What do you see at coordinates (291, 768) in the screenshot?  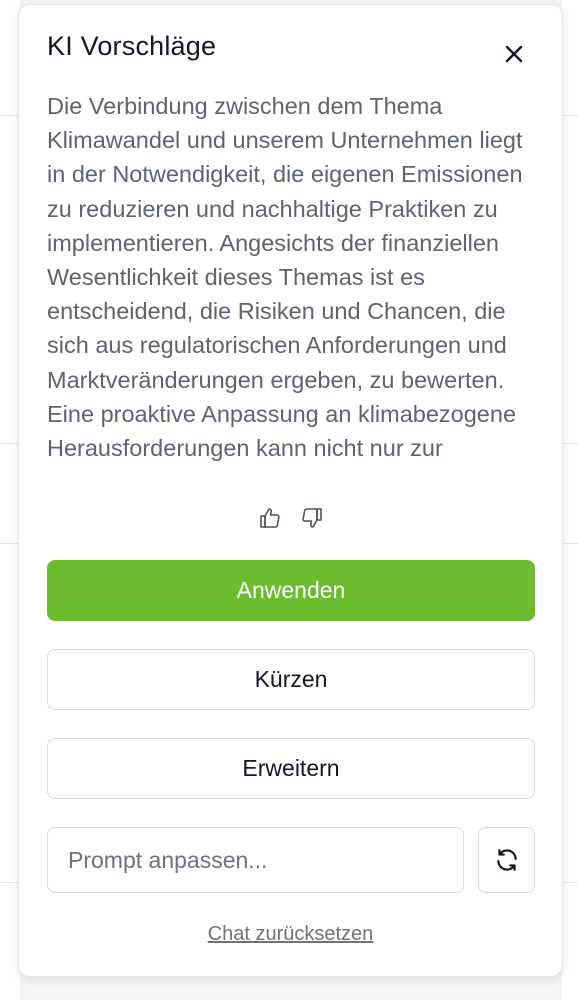 I see `expand-button: Erweitern` at bounding box center [291, 768].